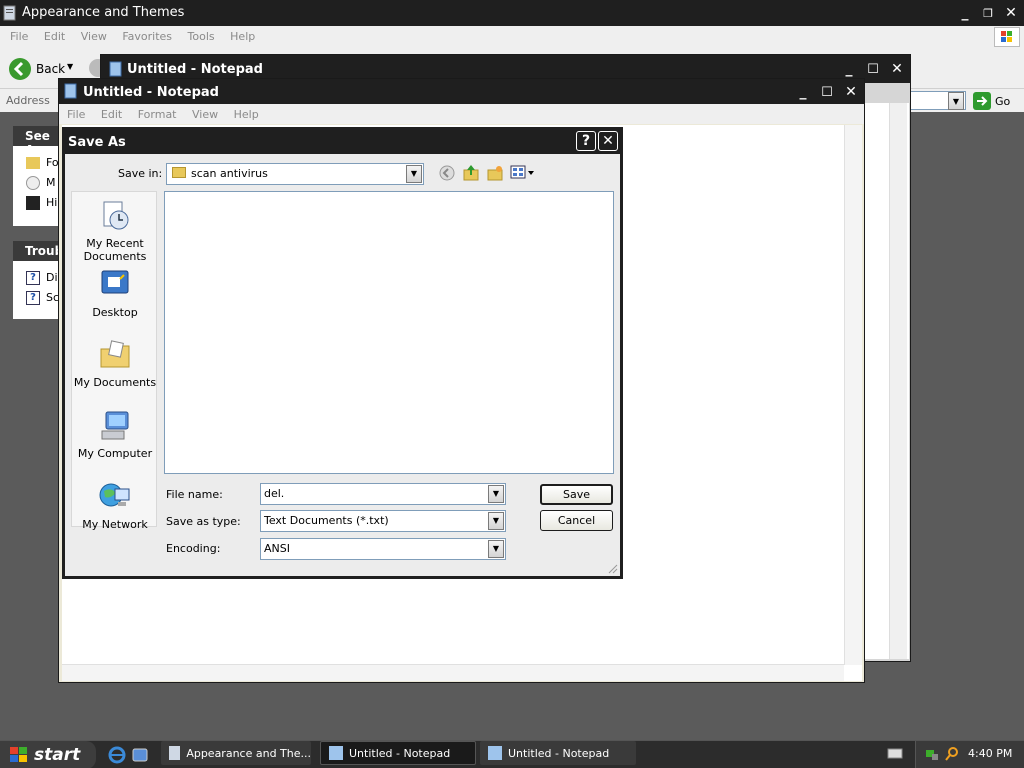  I want to click on encoding-select: ANSI ▼, so click(383, 549).